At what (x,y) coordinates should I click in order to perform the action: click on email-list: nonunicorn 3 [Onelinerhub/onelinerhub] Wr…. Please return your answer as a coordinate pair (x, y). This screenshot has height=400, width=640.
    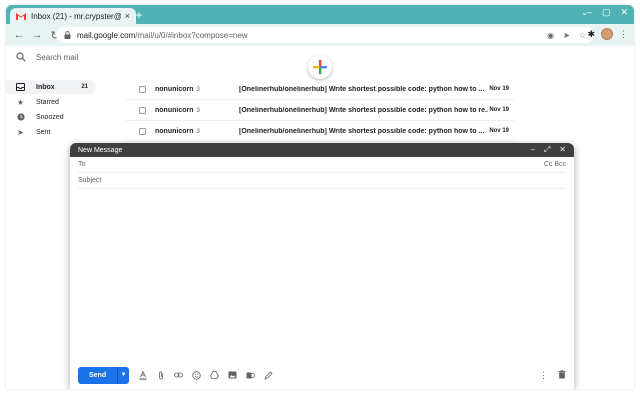
    Looking at the image, I should click on (320, 110).